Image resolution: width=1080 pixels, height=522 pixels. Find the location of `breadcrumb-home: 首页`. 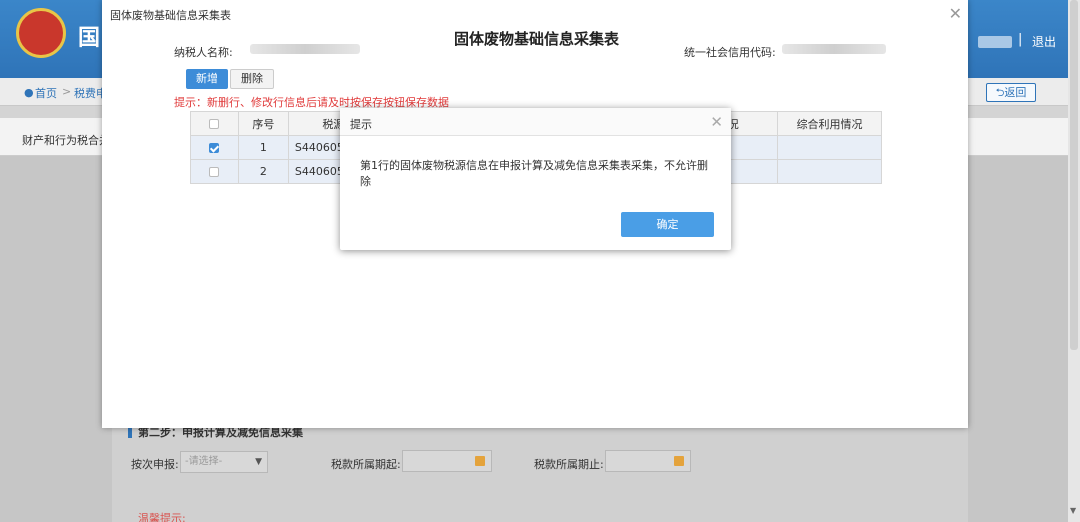

breadcrumb-home: 首页 is located at coordinates (46, 93).